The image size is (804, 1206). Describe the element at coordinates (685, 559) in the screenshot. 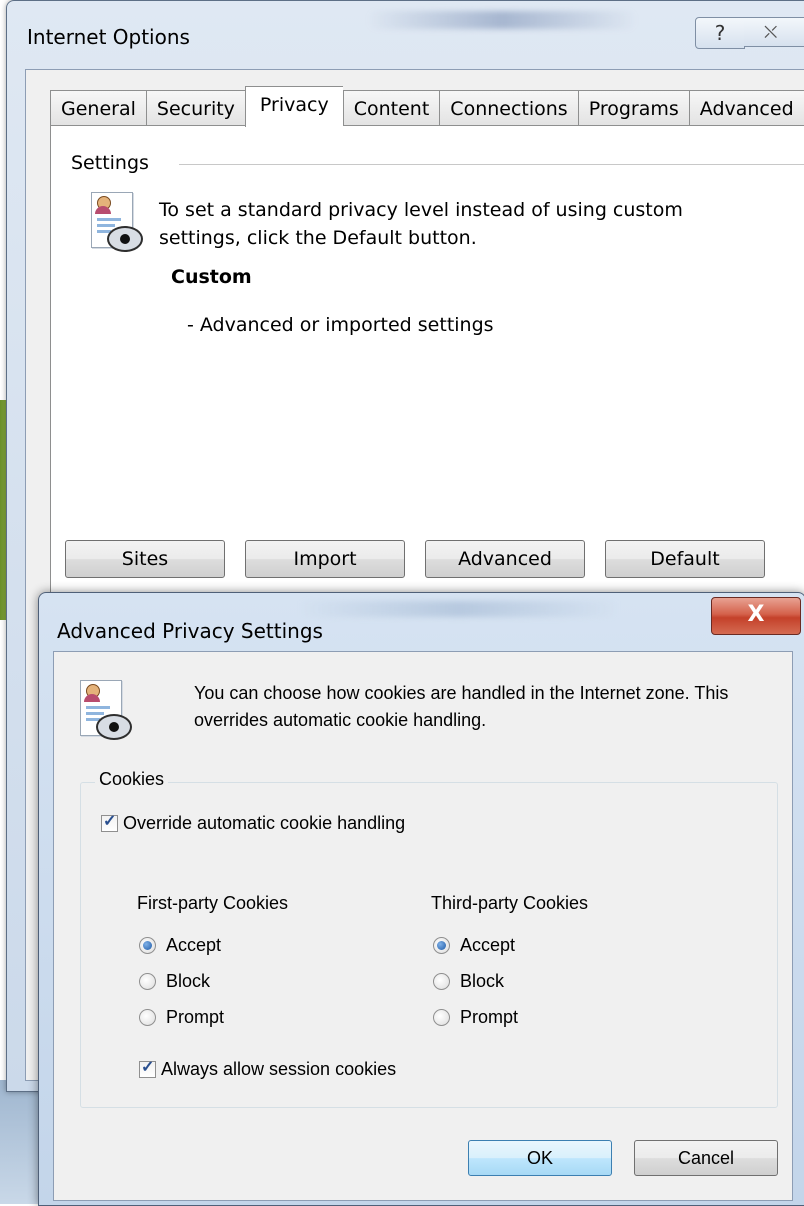

I see `default-button: Default` at that location.